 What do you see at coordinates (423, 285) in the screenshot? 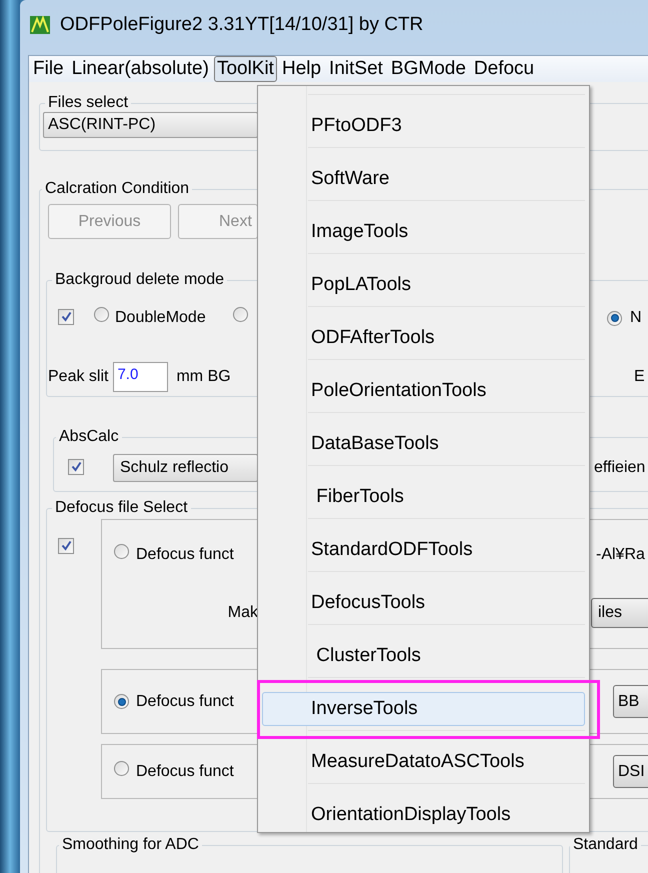
I see `menu-option: PopLATools` at bounding box center [423, 285].